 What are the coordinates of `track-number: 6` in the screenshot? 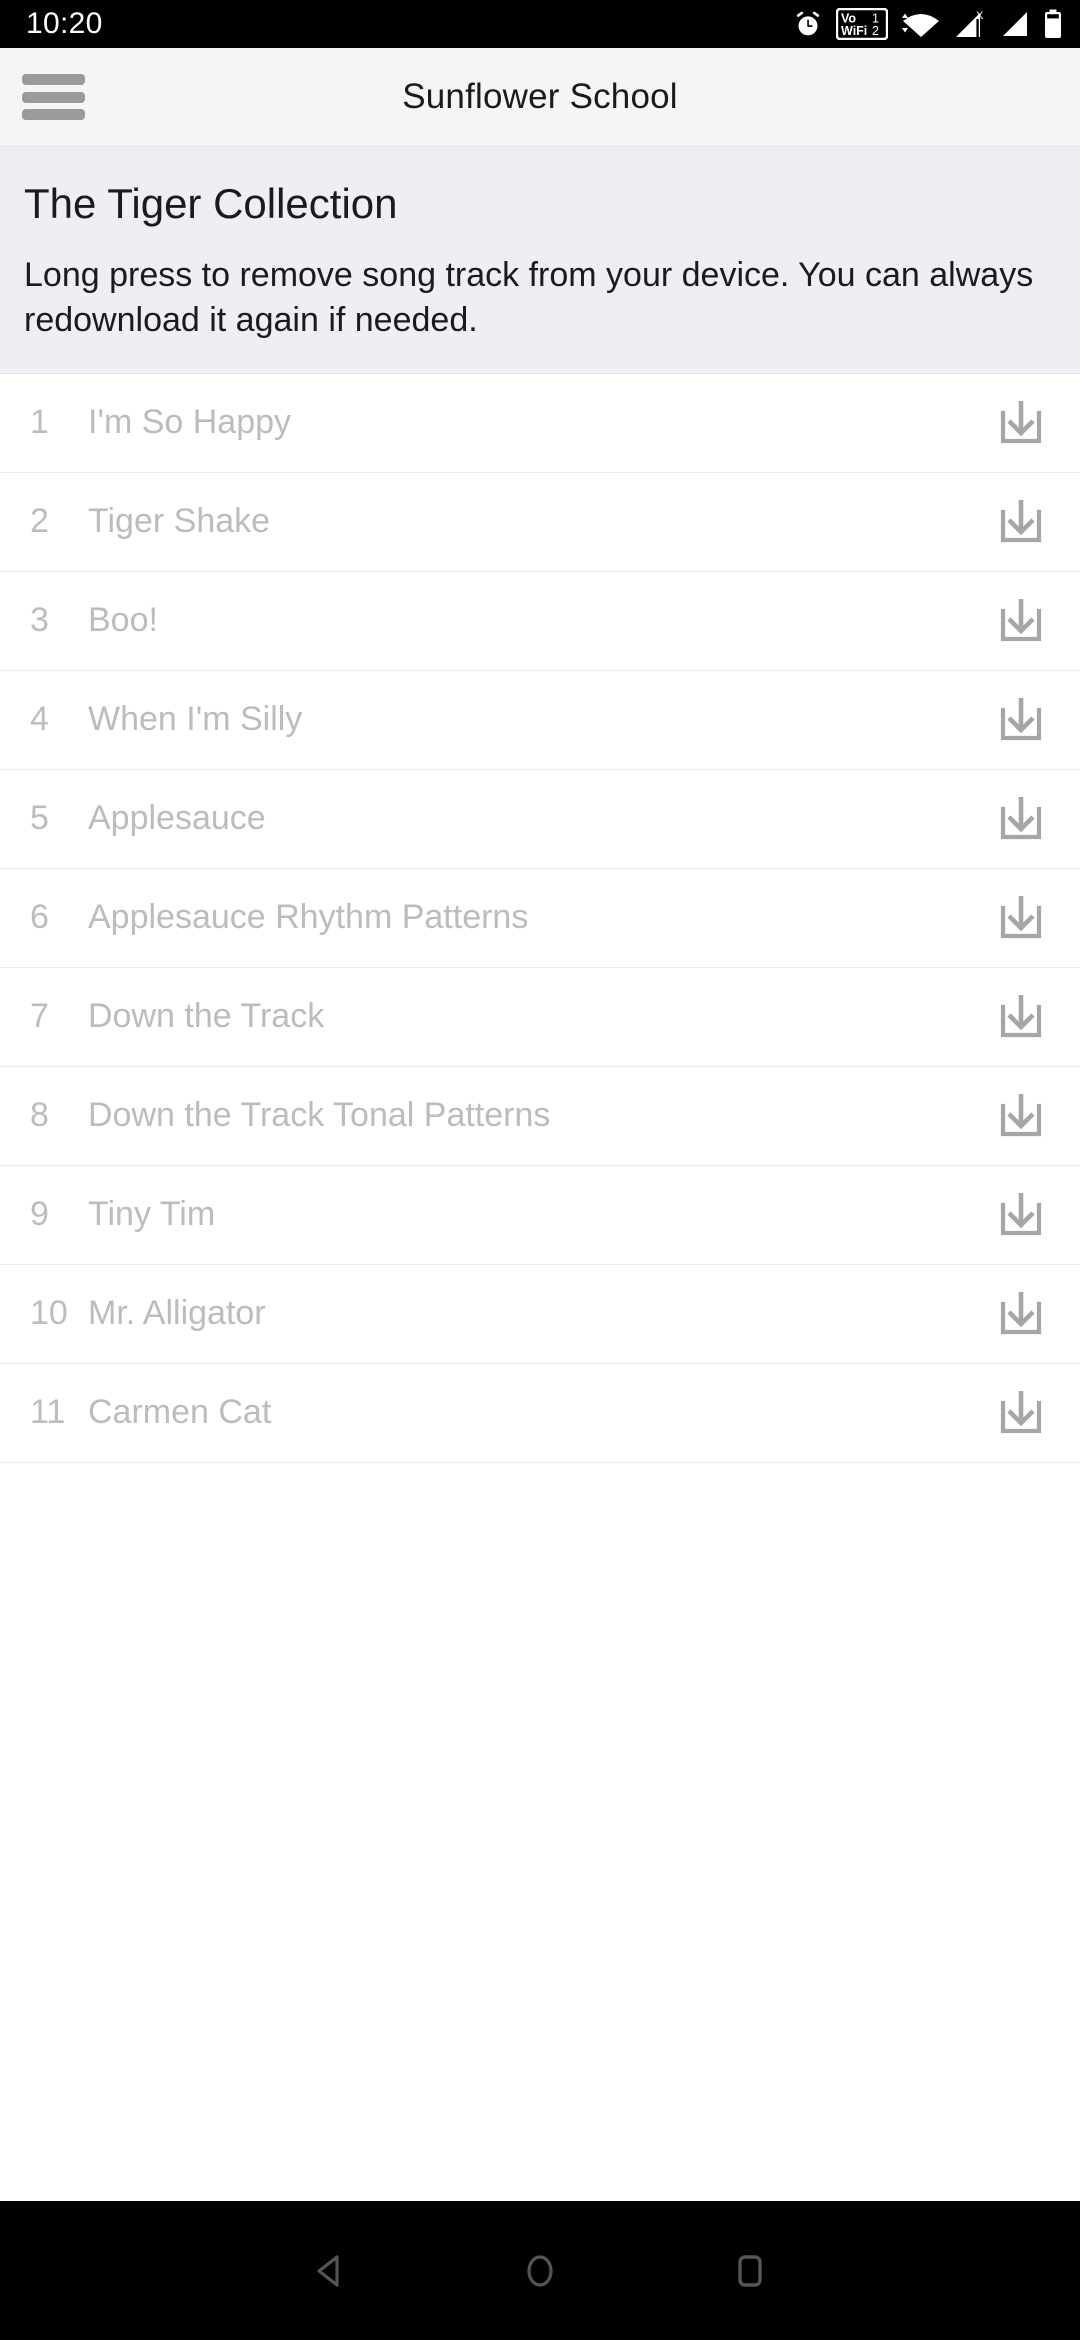 It's located at (39, 917).